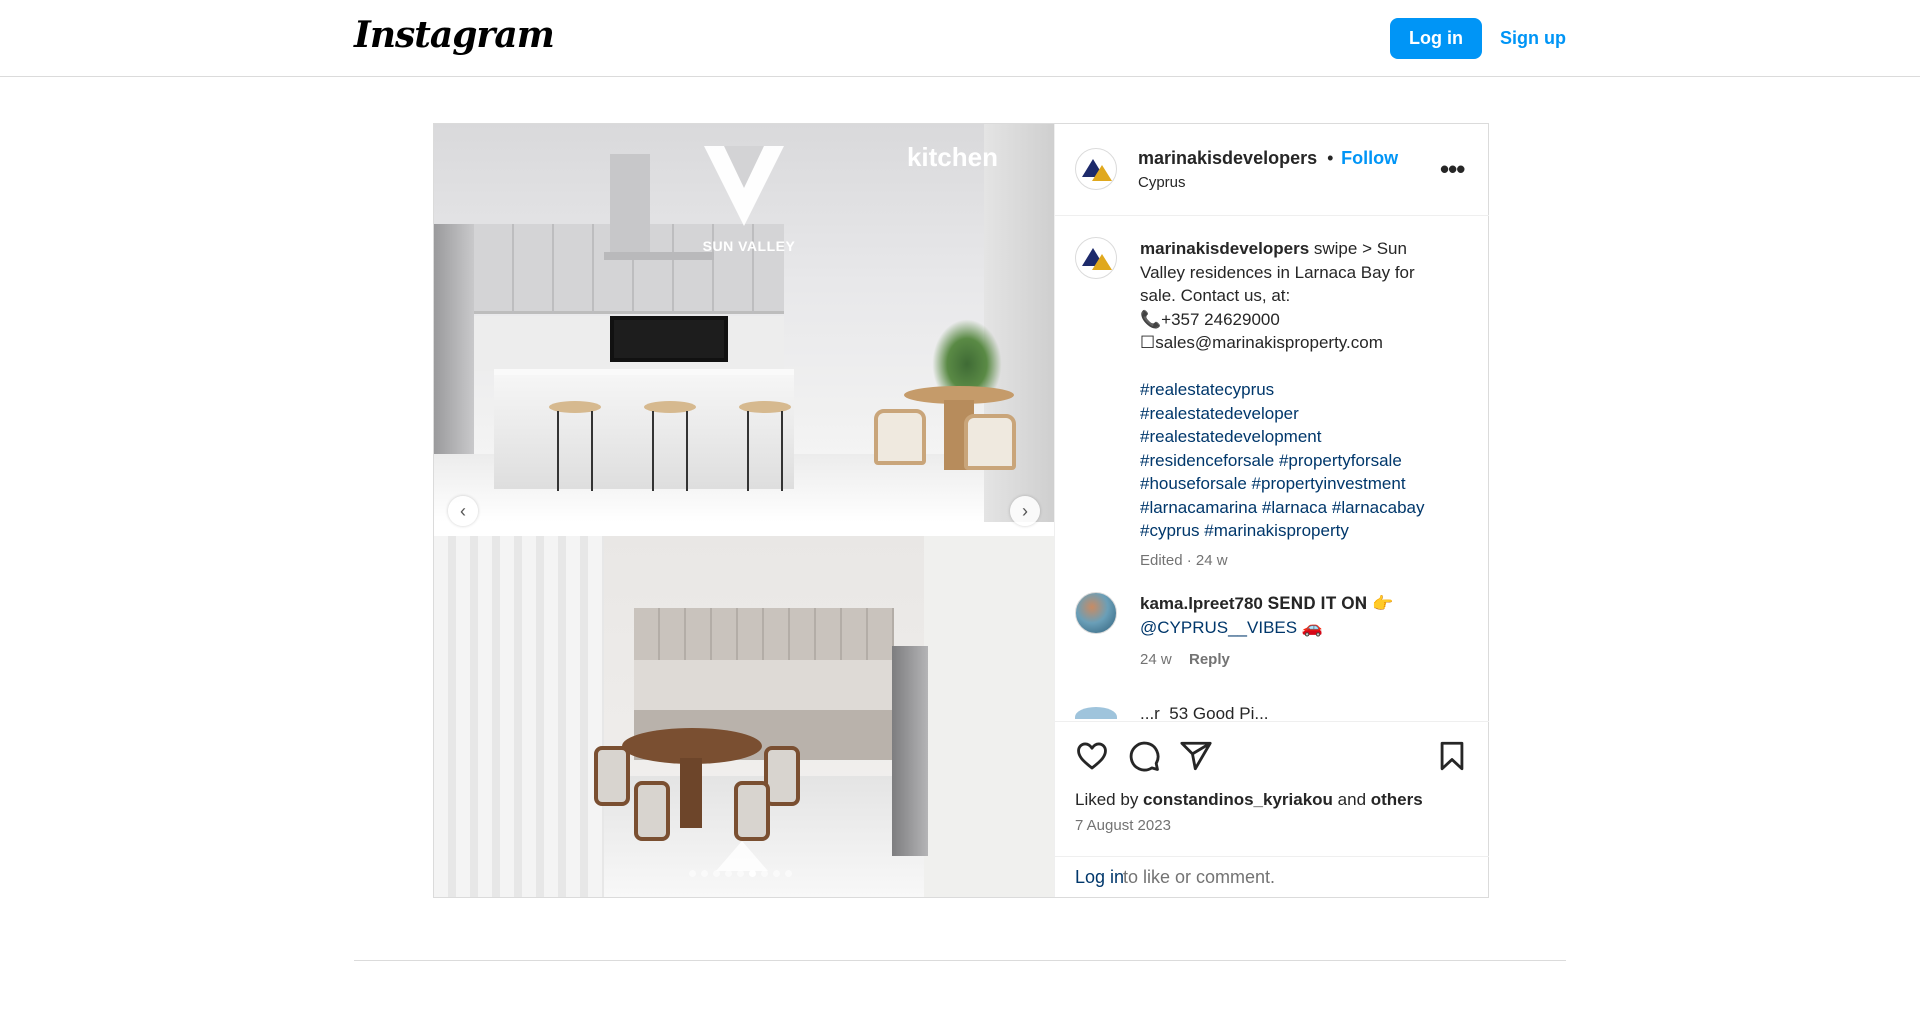 The width and height of the screenshot is (1920, 1018). I want to click on next-commenter-avatar, so click(1096, 713).